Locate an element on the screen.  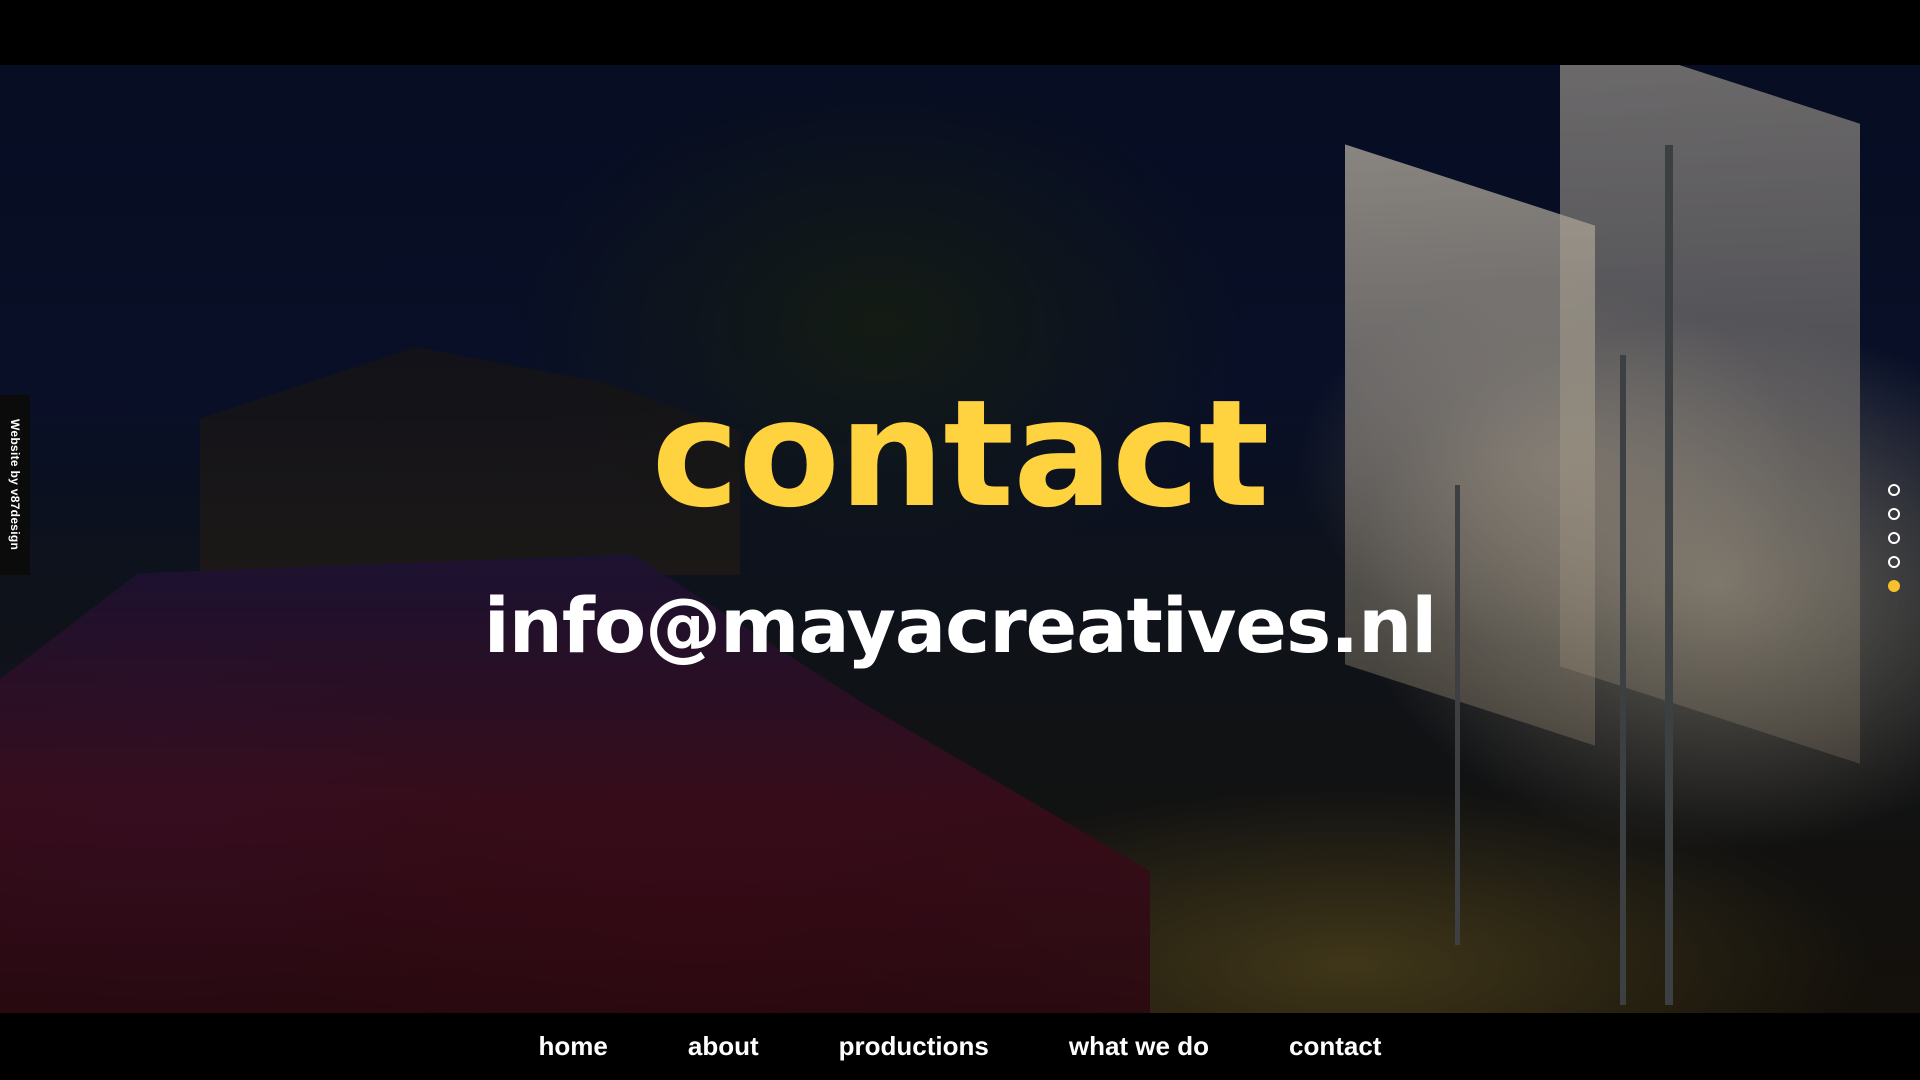
slide-dot-5-active is located at coordinates (1894, 586).